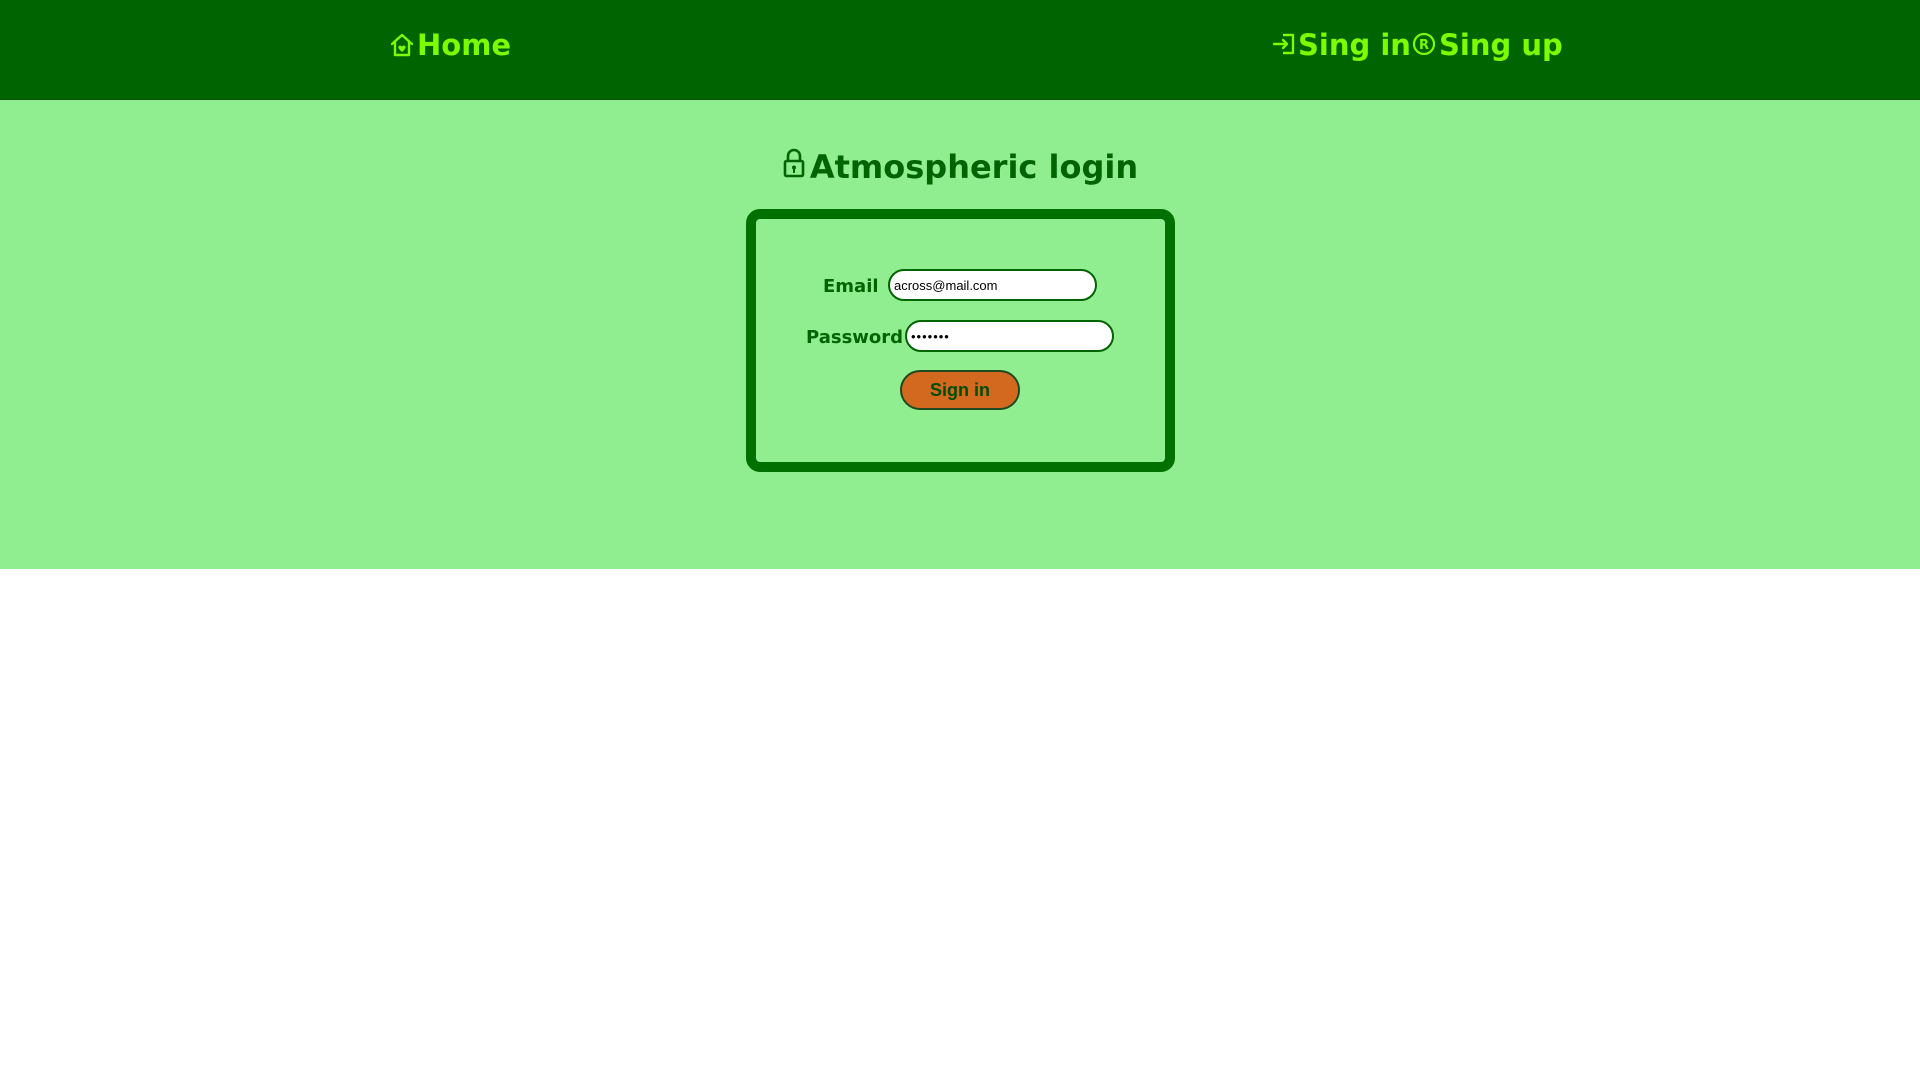 The height and width of the screenshot is (1080, 1920). What do you see at coordinates (1009, 336) in the screenshot?
I see `password-field` at bounding box center [1009, 336].